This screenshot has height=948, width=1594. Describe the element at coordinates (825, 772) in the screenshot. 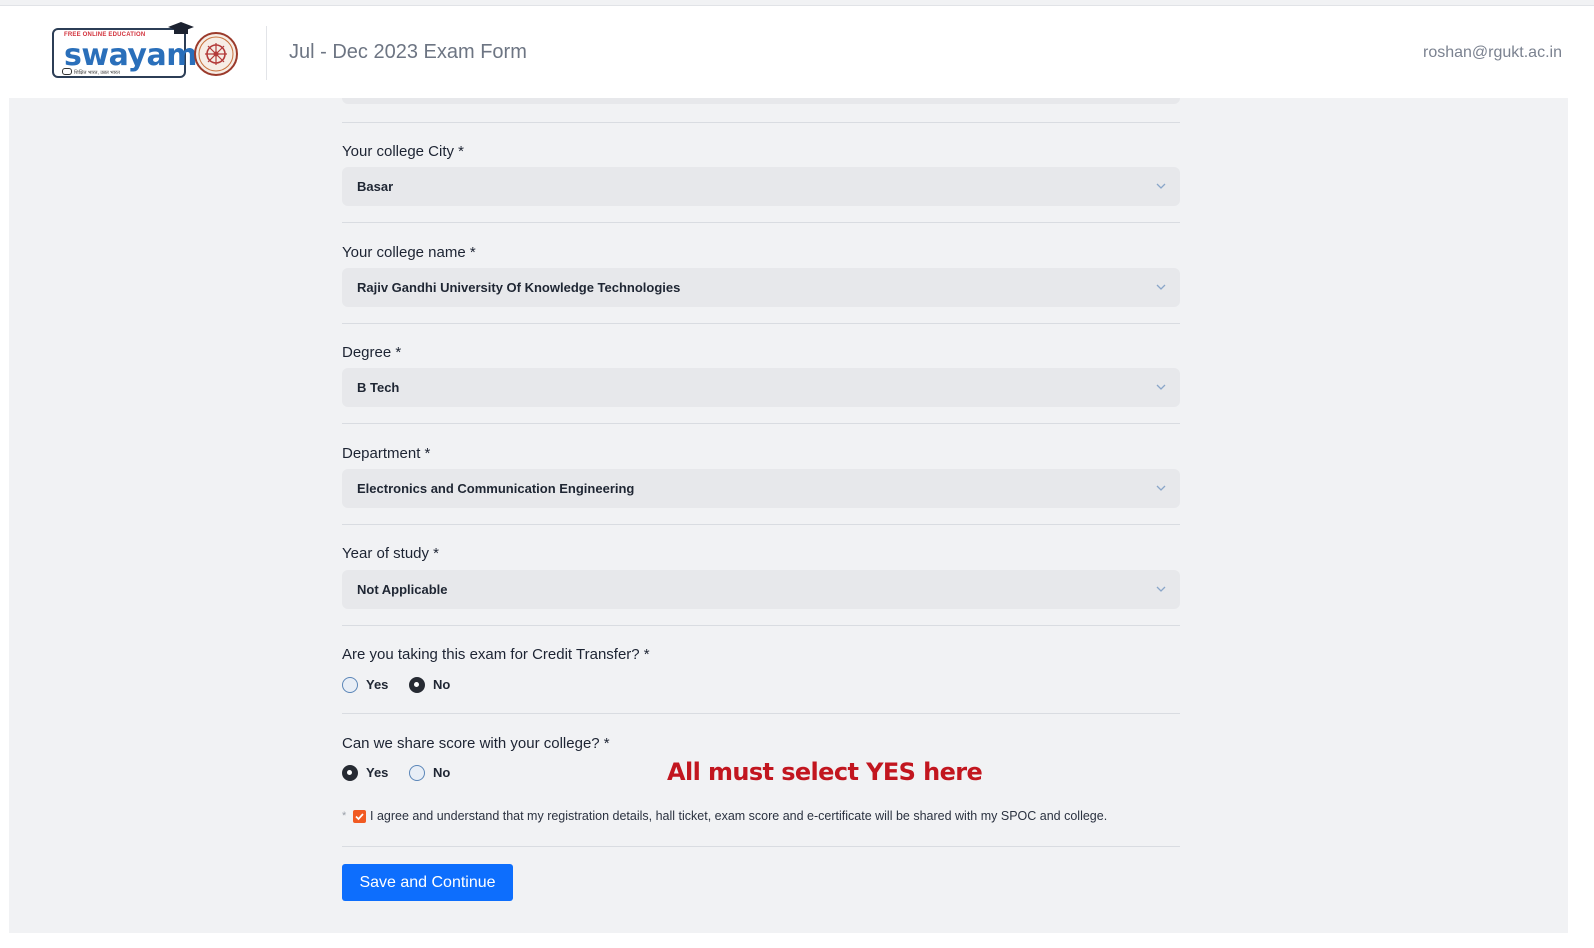

I see `instruction-annotation: All must select YES here` at that location.